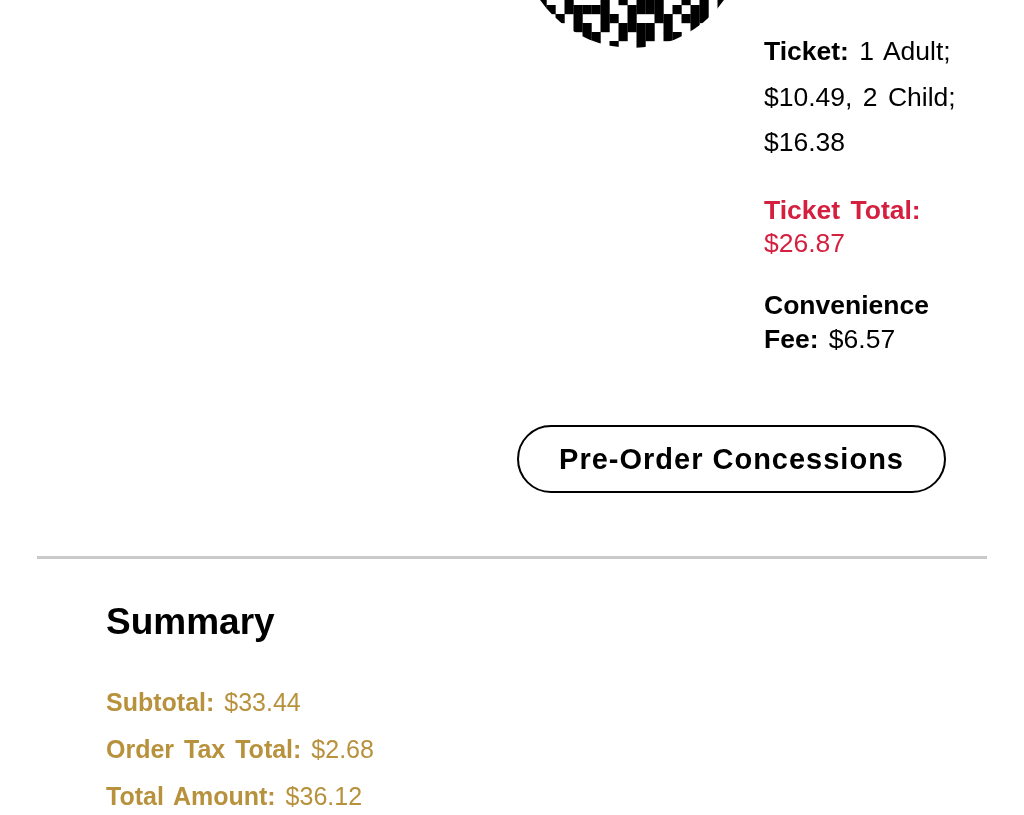 The width and height of the screenshot is (1024, 815). Describe the element at coordinates (847, 322) in the screenshot. I see `fee-text: Convenience Fee: $6.57` at that location.